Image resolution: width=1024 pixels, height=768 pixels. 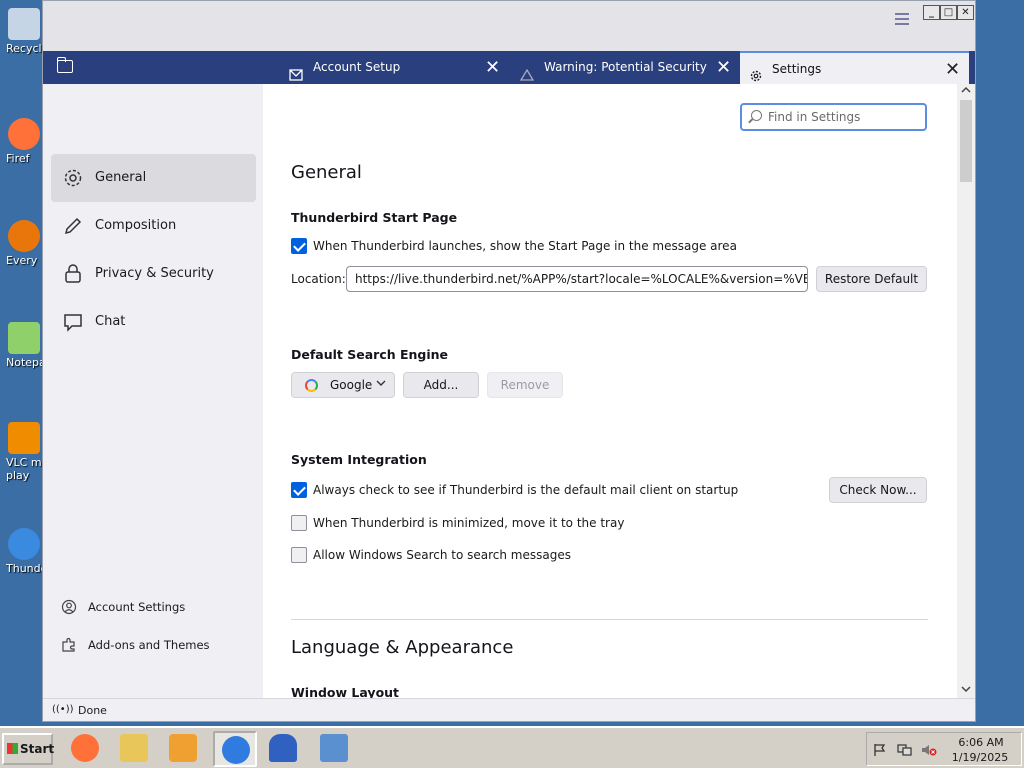 I want to click on desktop-icon-vlc: VLC m play, so click(x=22, y=452).